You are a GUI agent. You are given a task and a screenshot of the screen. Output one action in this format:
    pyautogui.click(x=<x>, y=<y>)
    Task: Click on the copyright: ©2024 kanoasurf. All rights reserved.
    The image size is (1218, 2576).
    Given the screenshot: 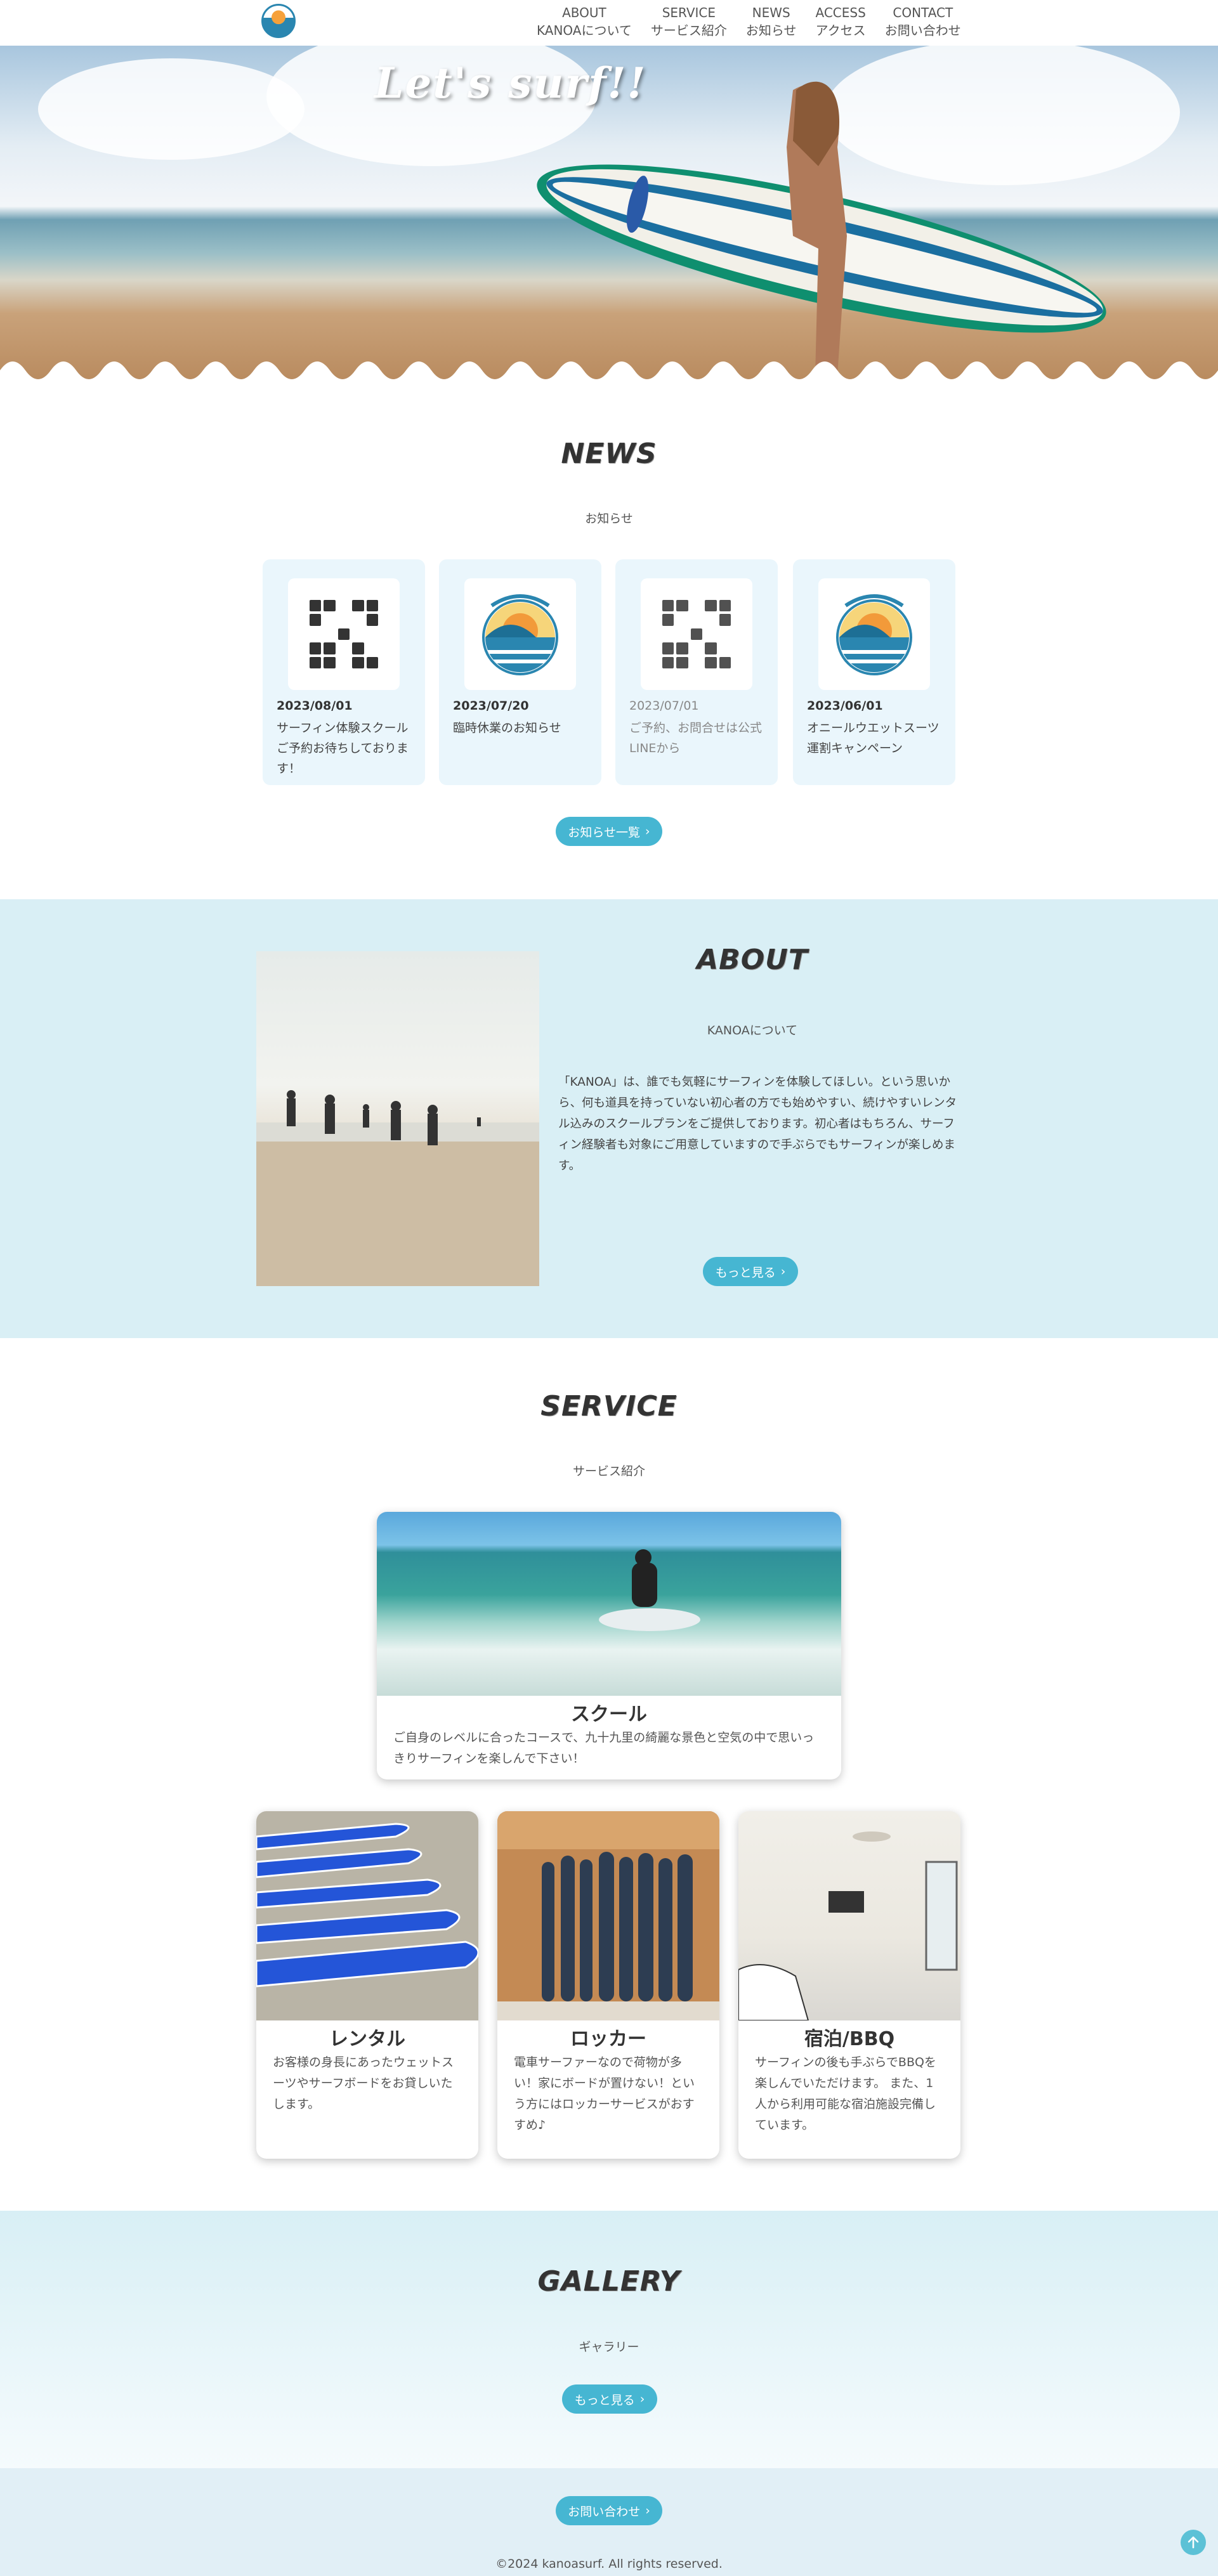 What is the action you would take?
    pyautogui.click(x=609, y=2564)
    